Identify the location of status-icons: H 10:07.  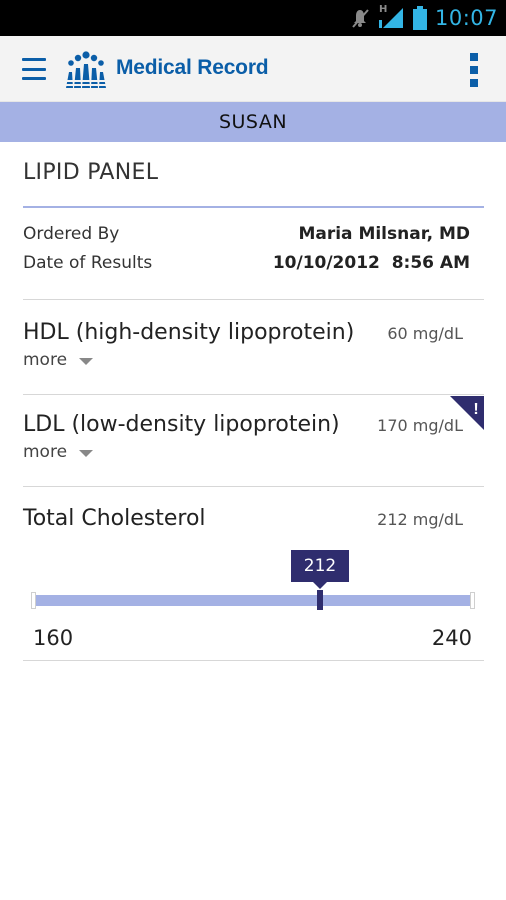
(424, 18).